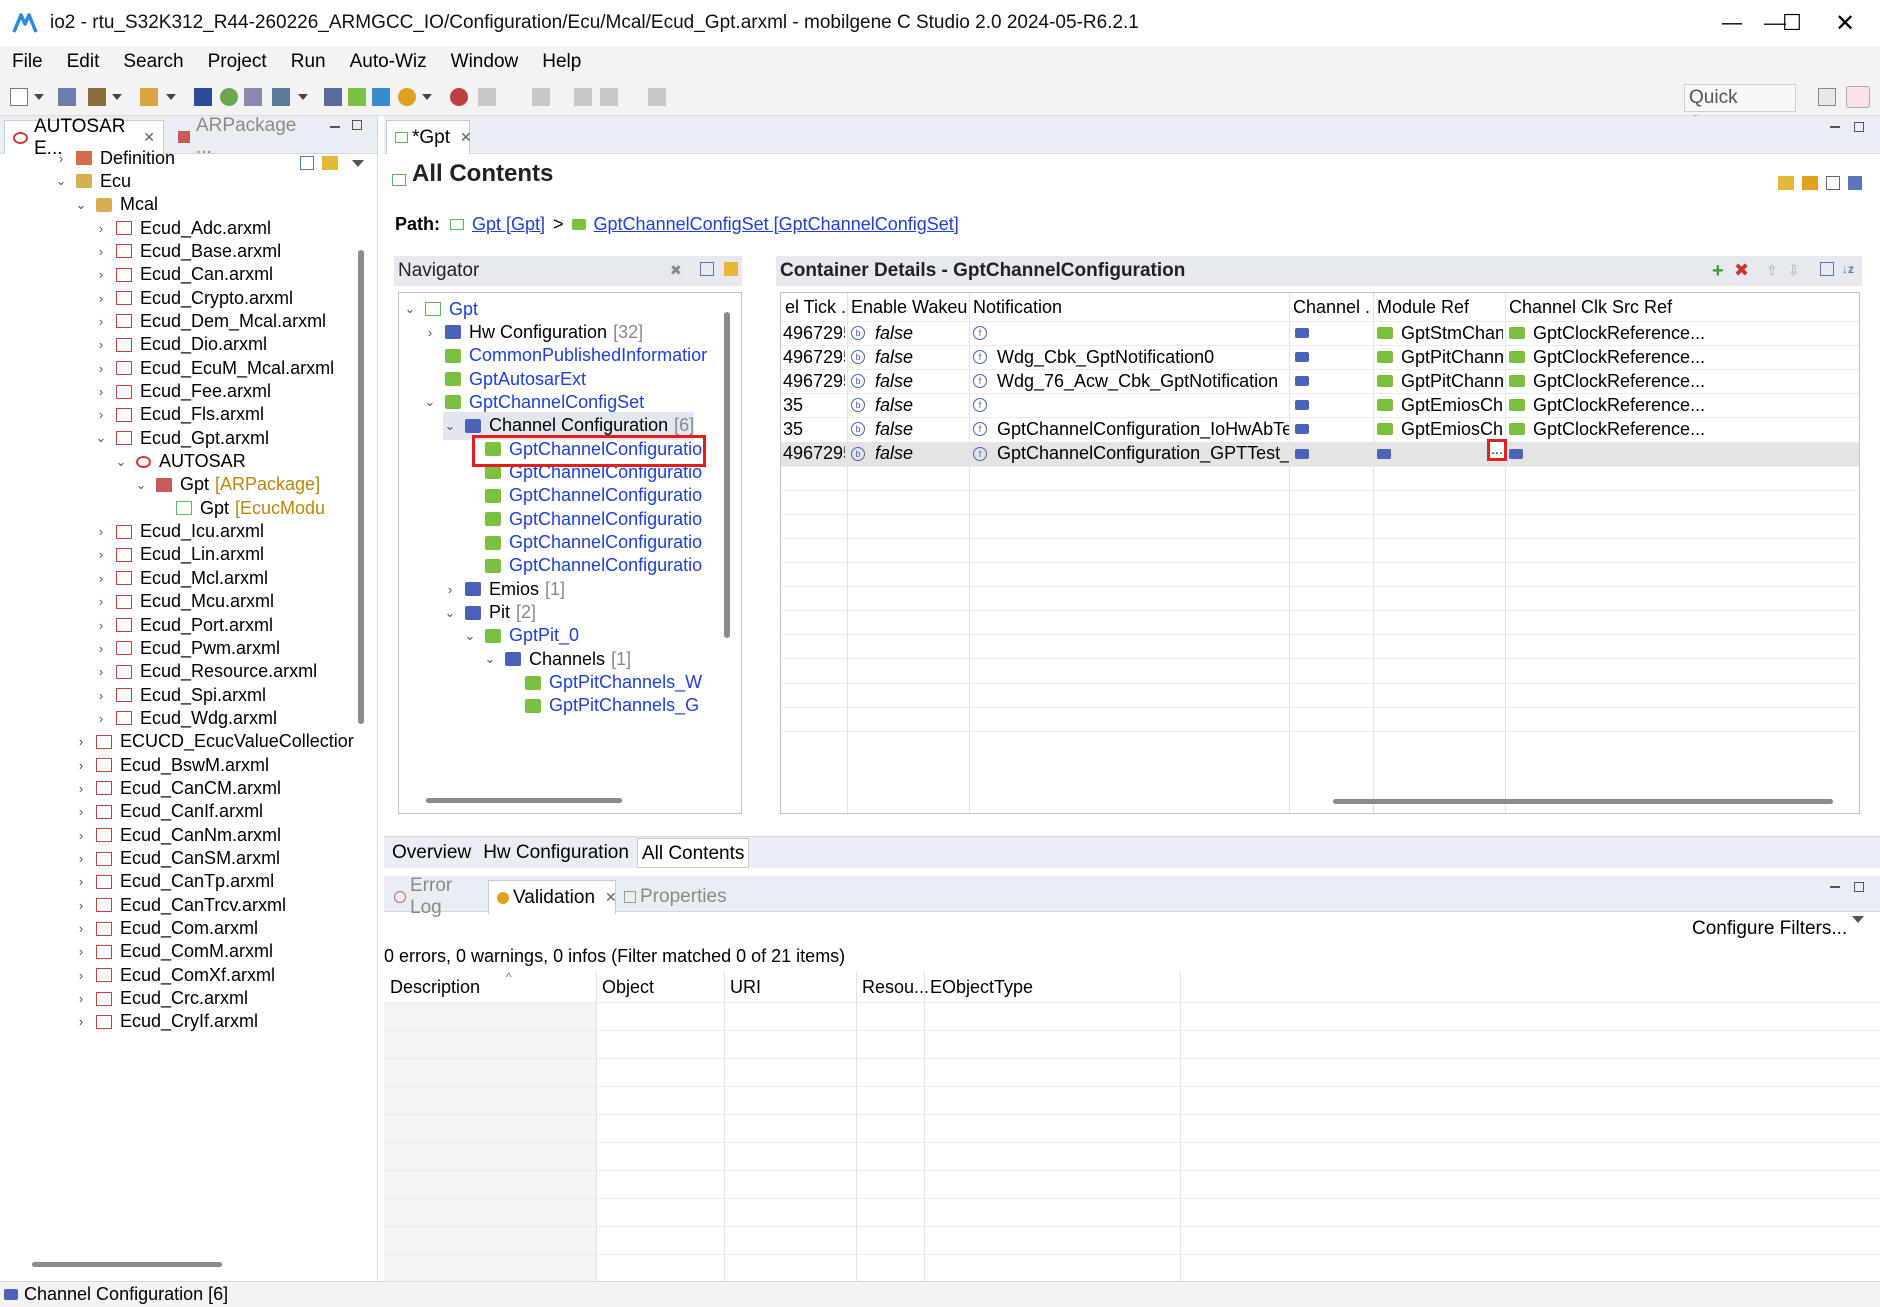  What do you see at coordinates (561, 62) in the screenshot?
I see `menu-help: Help` at bounding box center [561, 62].